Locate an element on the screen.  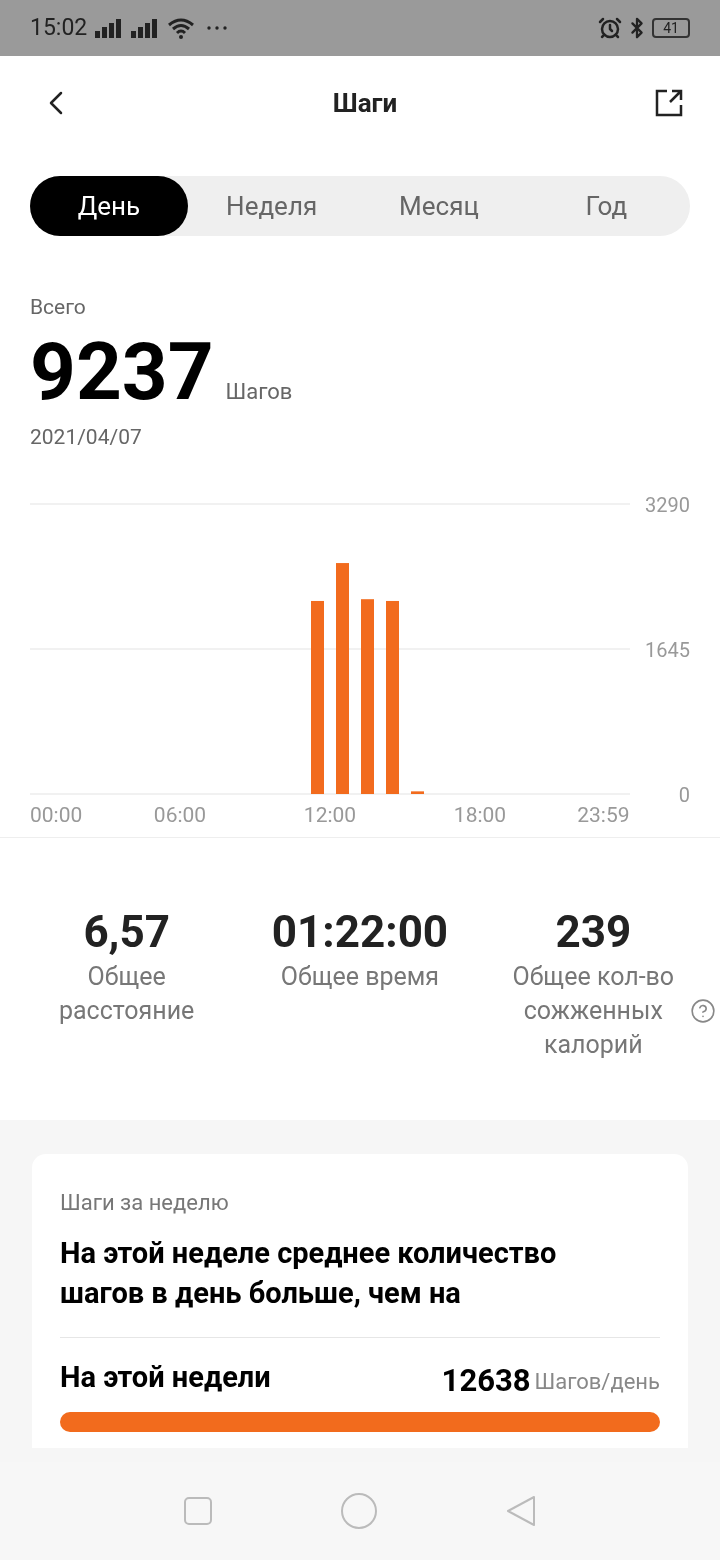
more-icon is located at coordinates (217, 28).